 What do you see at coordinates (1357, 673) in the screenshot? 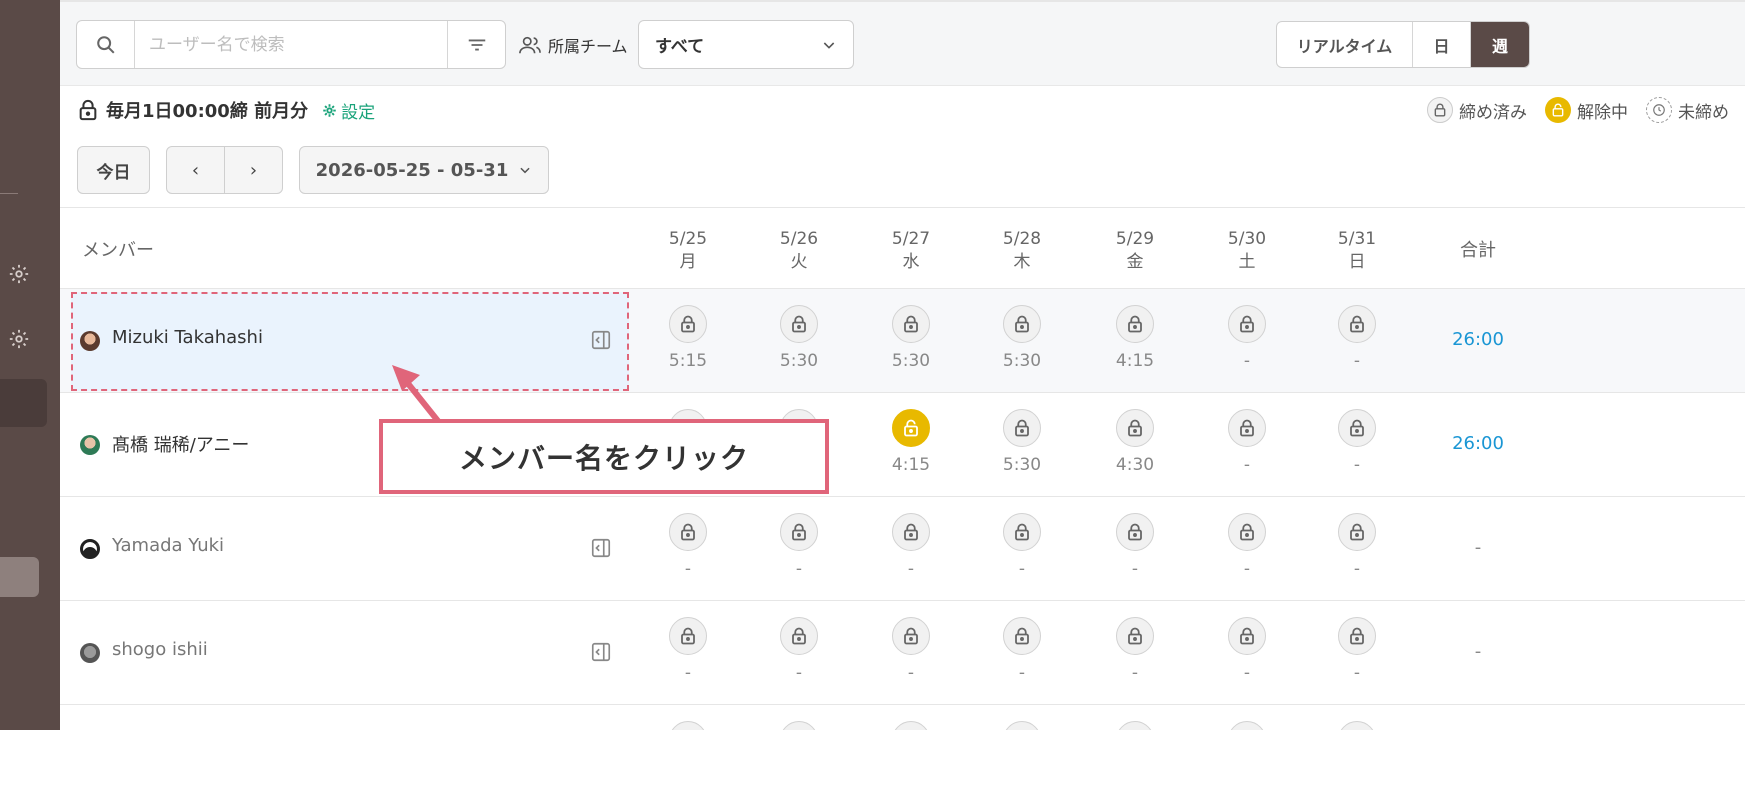
I see `day-time: -` at bounding box center [1357, 673].